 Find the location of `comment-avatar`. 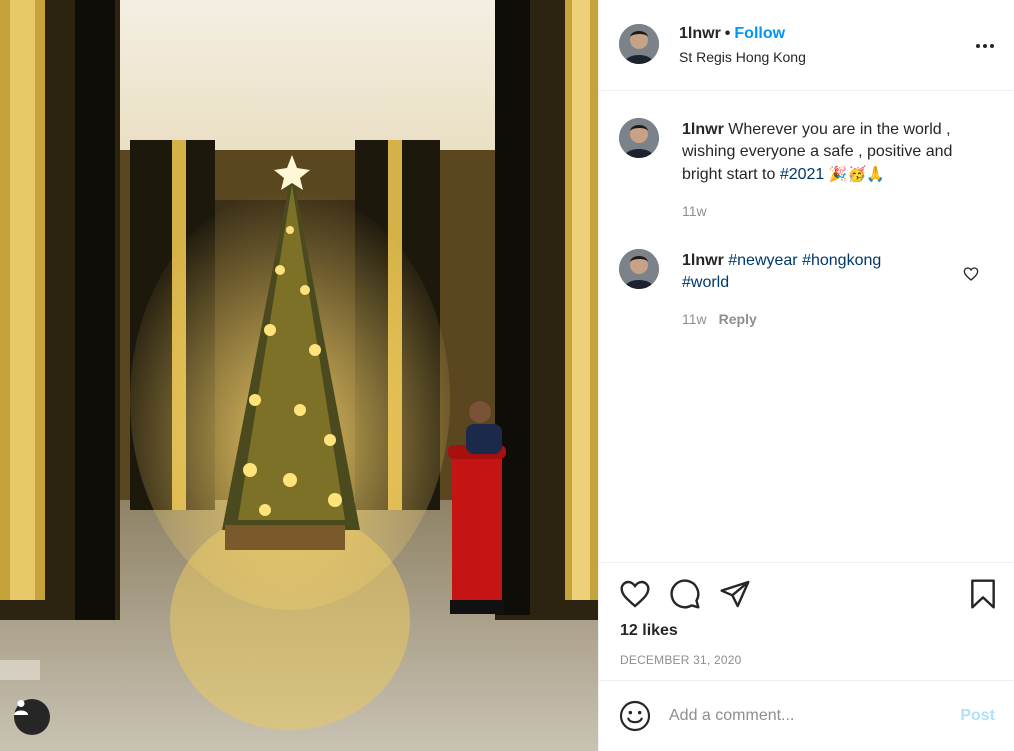

comment-avatar is located at coordinates (639, 269).